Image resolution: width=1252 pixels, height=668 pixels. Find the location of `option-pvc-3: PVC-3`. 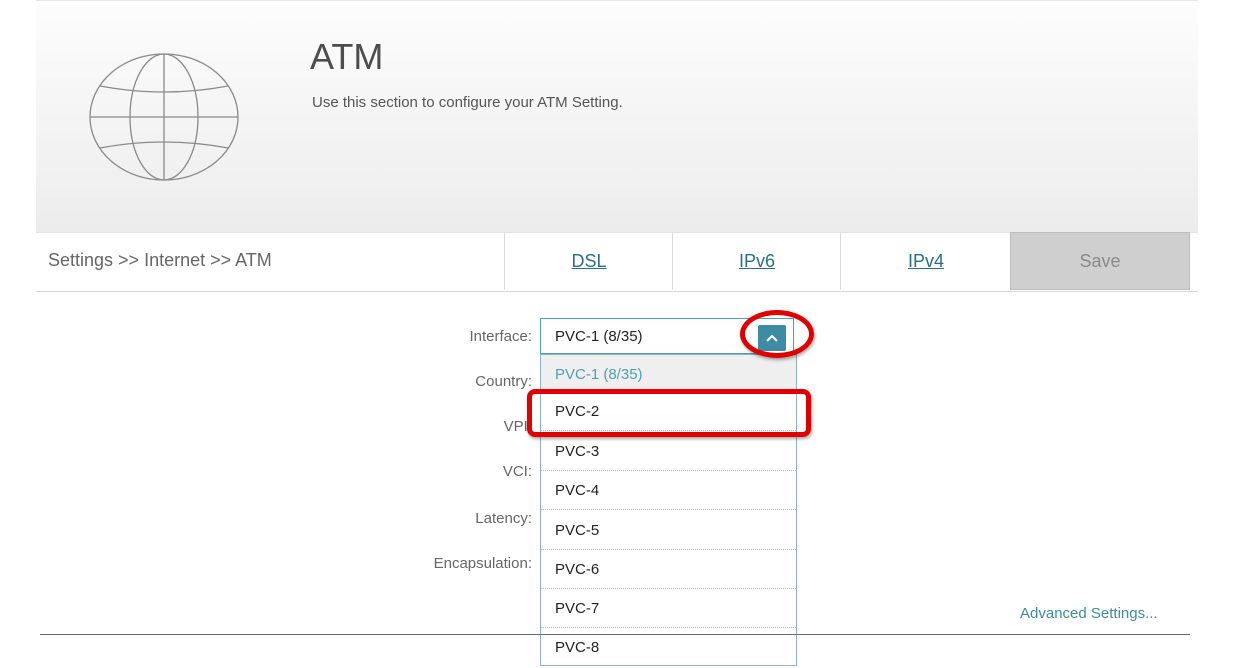

option-pvc-3: PVC-3 is located at coordinates (668, 451).